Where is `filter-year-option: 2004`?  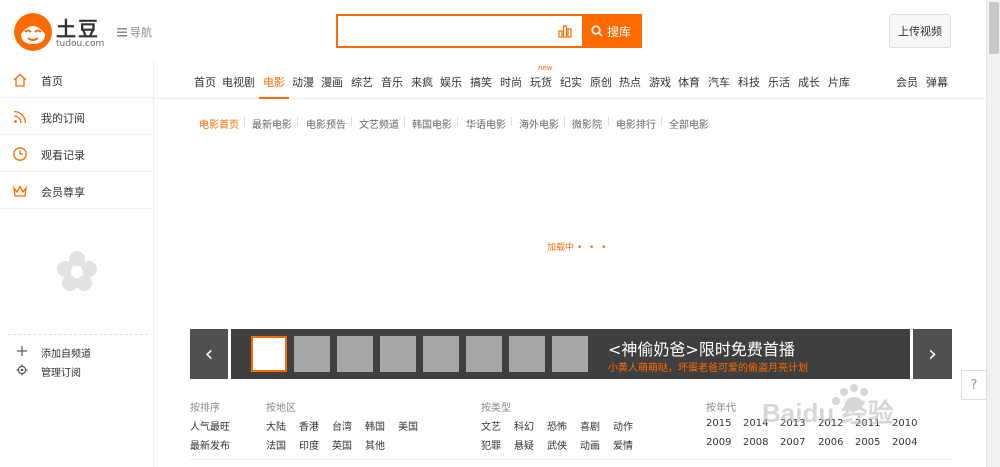 filter-year-option: 2004 is located at coordinates (904, 442).